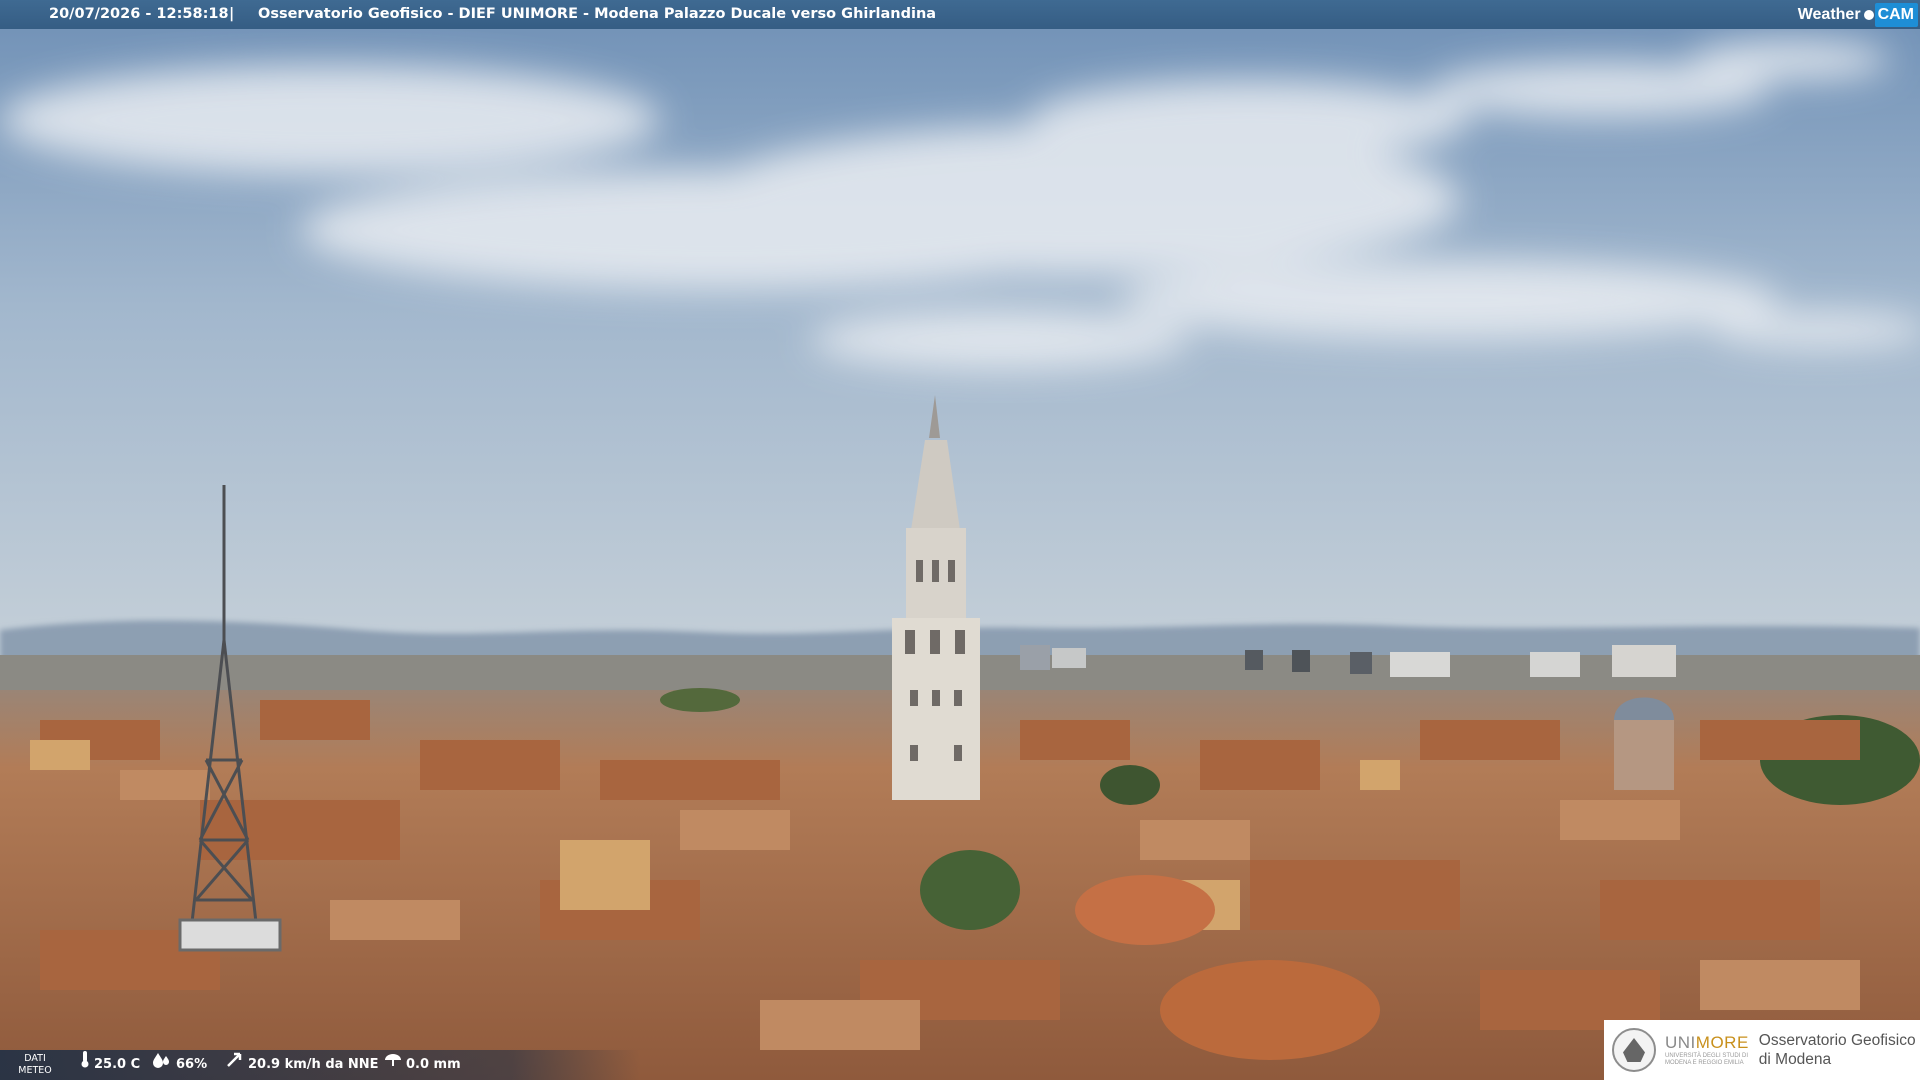 This screenshot has height=1080, width=1920. Describe the element at coordinates (1707, 1056) in the screenshot. I see `uni-subtitle-1: UNIVERSITÀ DEGLI STUDI DI` at that location.